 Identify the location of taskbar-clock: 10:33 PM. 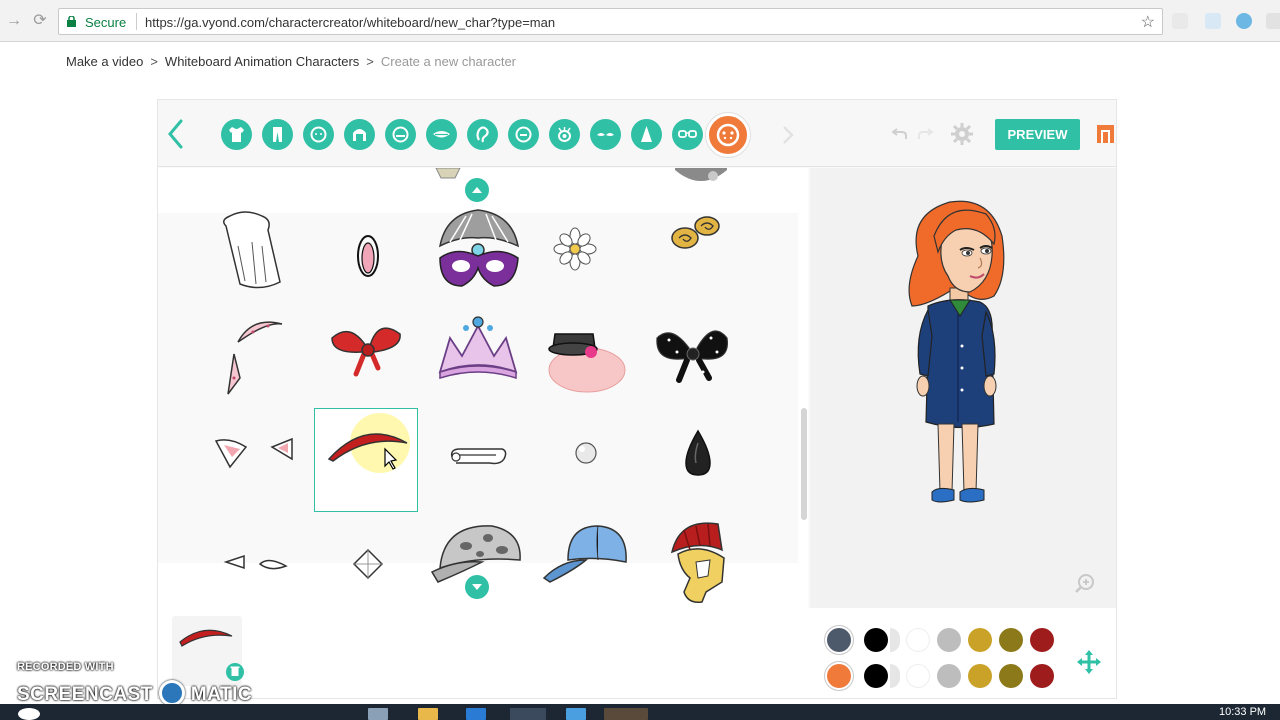
(1243, 712).